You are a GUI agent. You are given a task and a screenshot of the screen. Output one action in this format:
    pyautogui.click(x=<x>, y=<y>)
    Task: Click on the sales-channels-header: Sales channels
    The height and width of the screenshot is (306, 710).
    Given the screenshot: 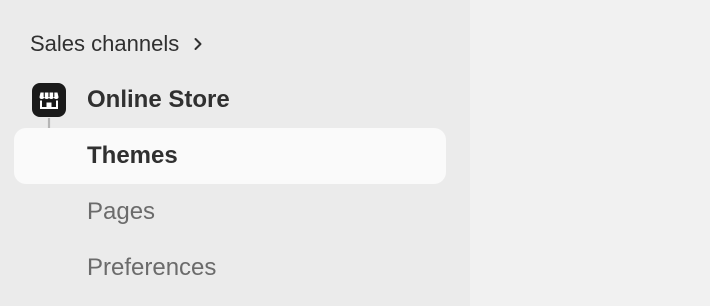 What is the action you would take?
    pyautogui.click(x=117, y=44)
    